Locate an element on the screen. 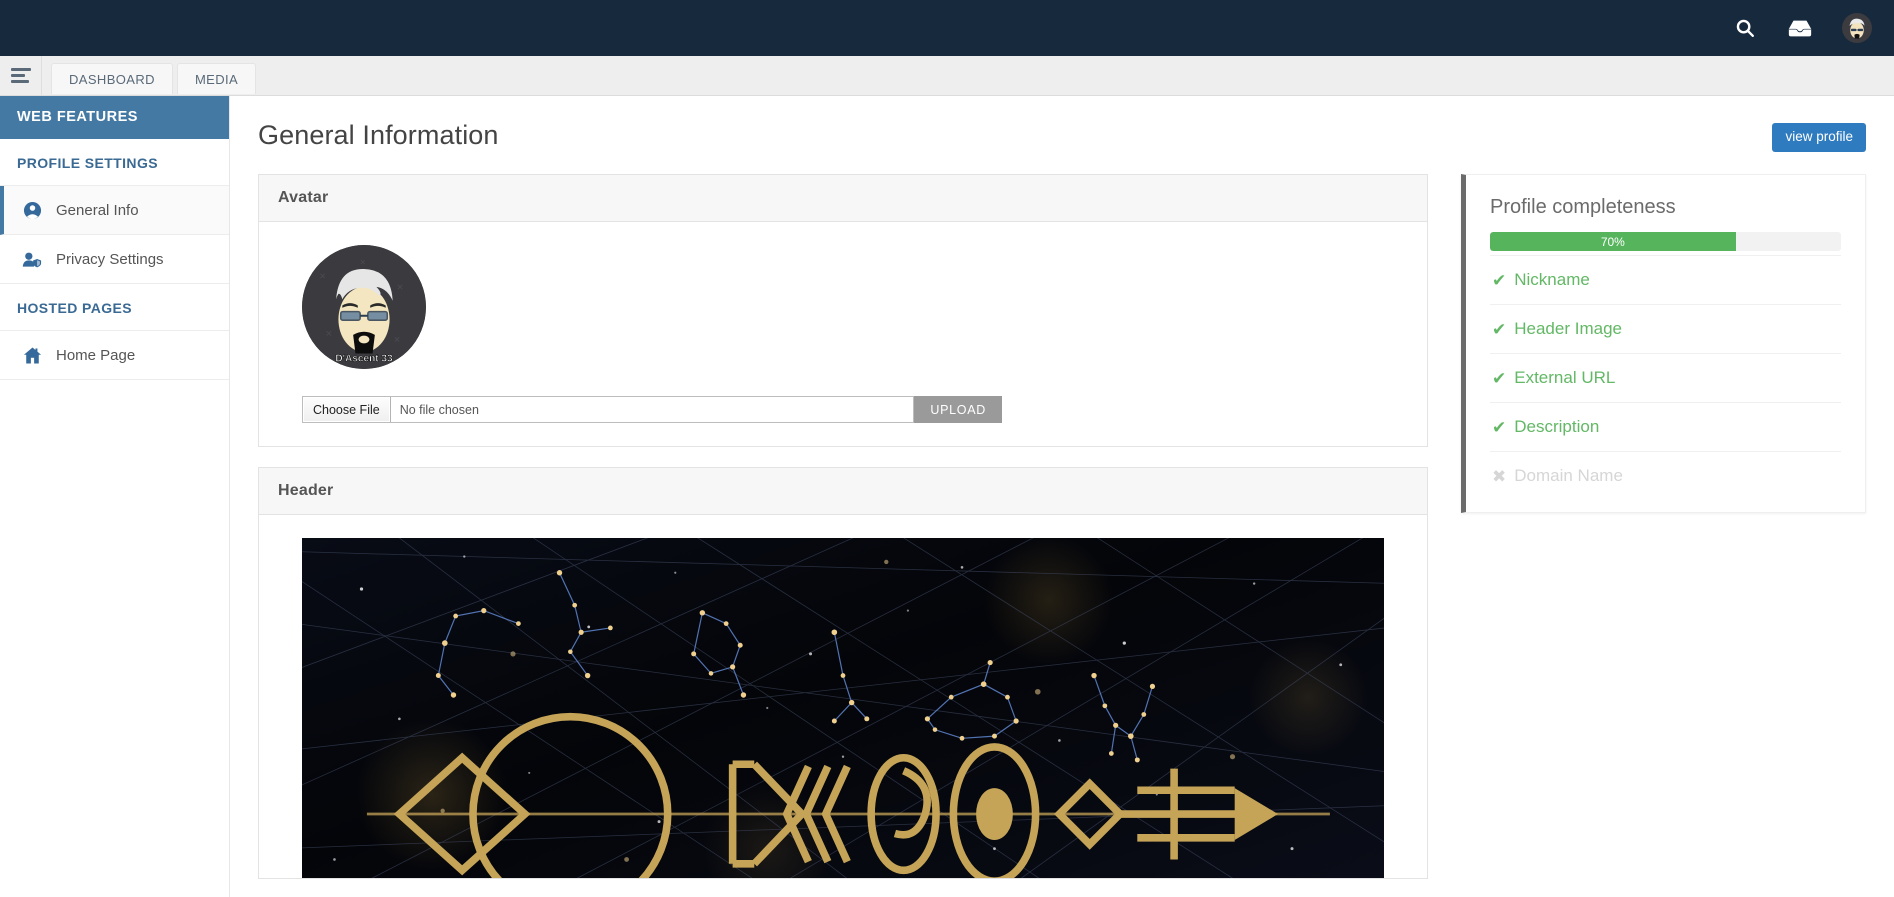  search-icon is located at coordinates (1745, 28).